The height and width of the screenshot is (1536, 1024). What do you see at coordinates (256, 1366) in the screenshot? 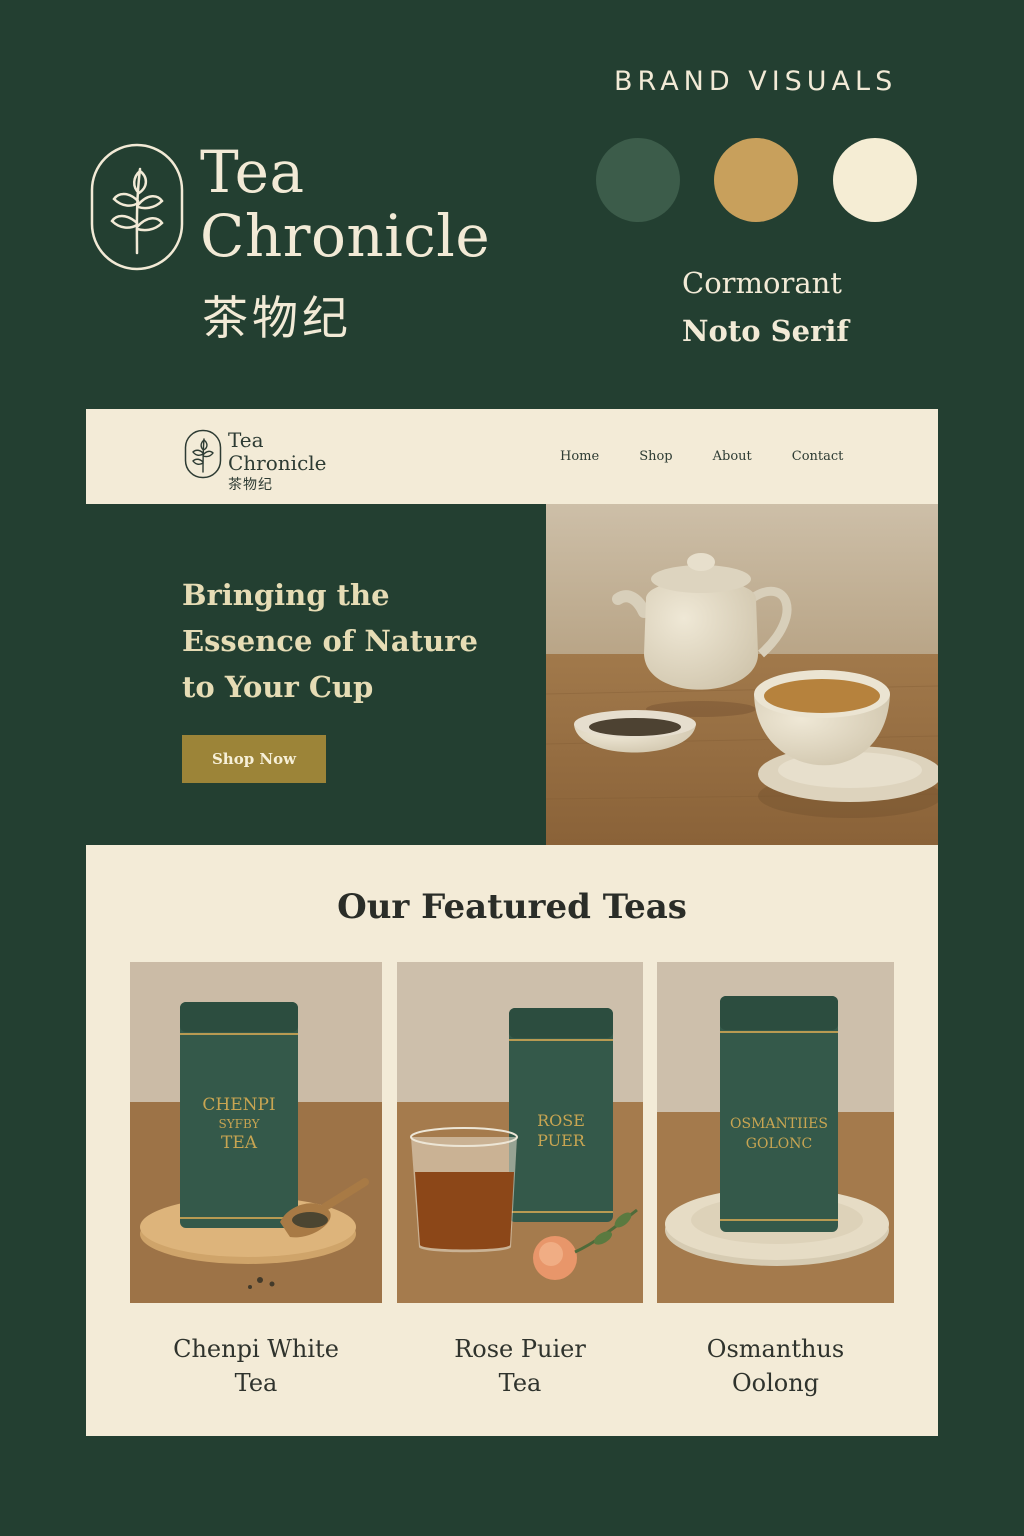
I see `product-name: Chenpi White Tea` at bounding box center [256, 1366].